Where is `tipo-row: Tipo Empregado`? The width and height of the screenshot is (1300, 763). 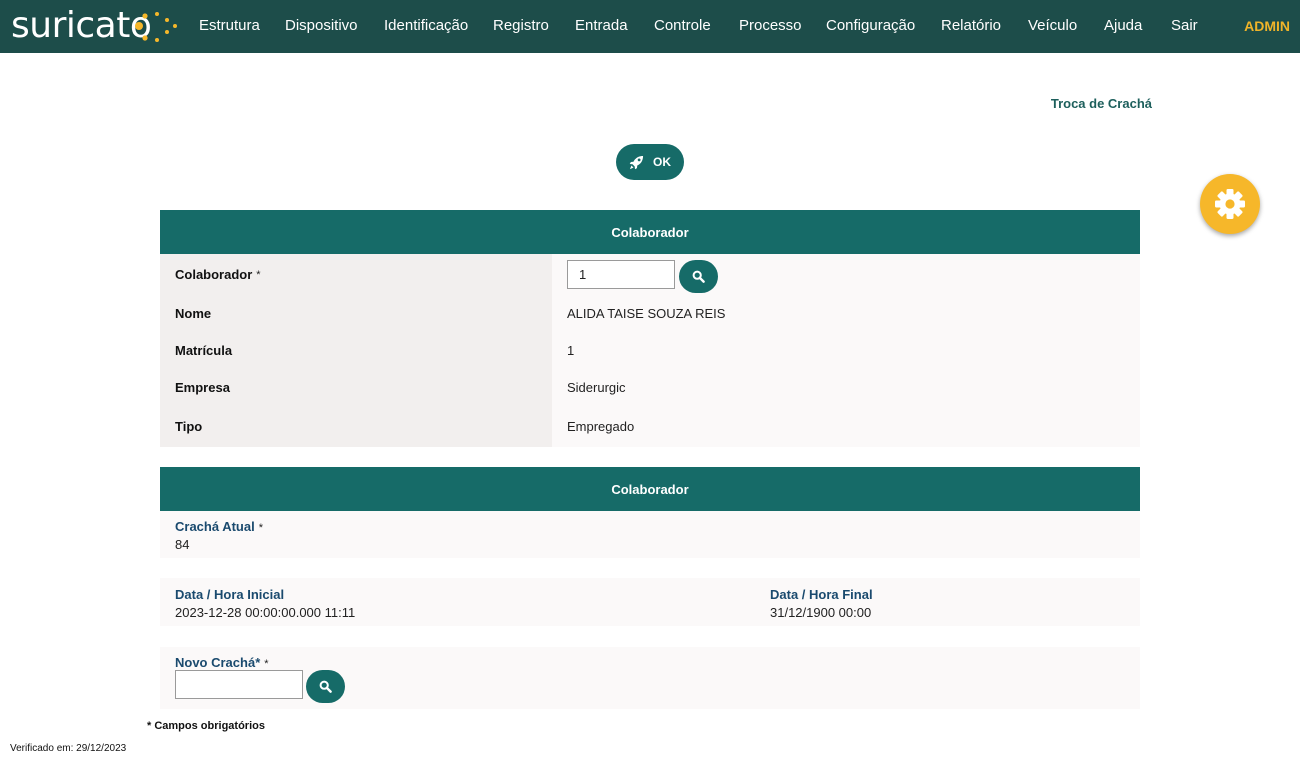 tipo-row: Tipo Empregado is located at coordinates (650, 426).